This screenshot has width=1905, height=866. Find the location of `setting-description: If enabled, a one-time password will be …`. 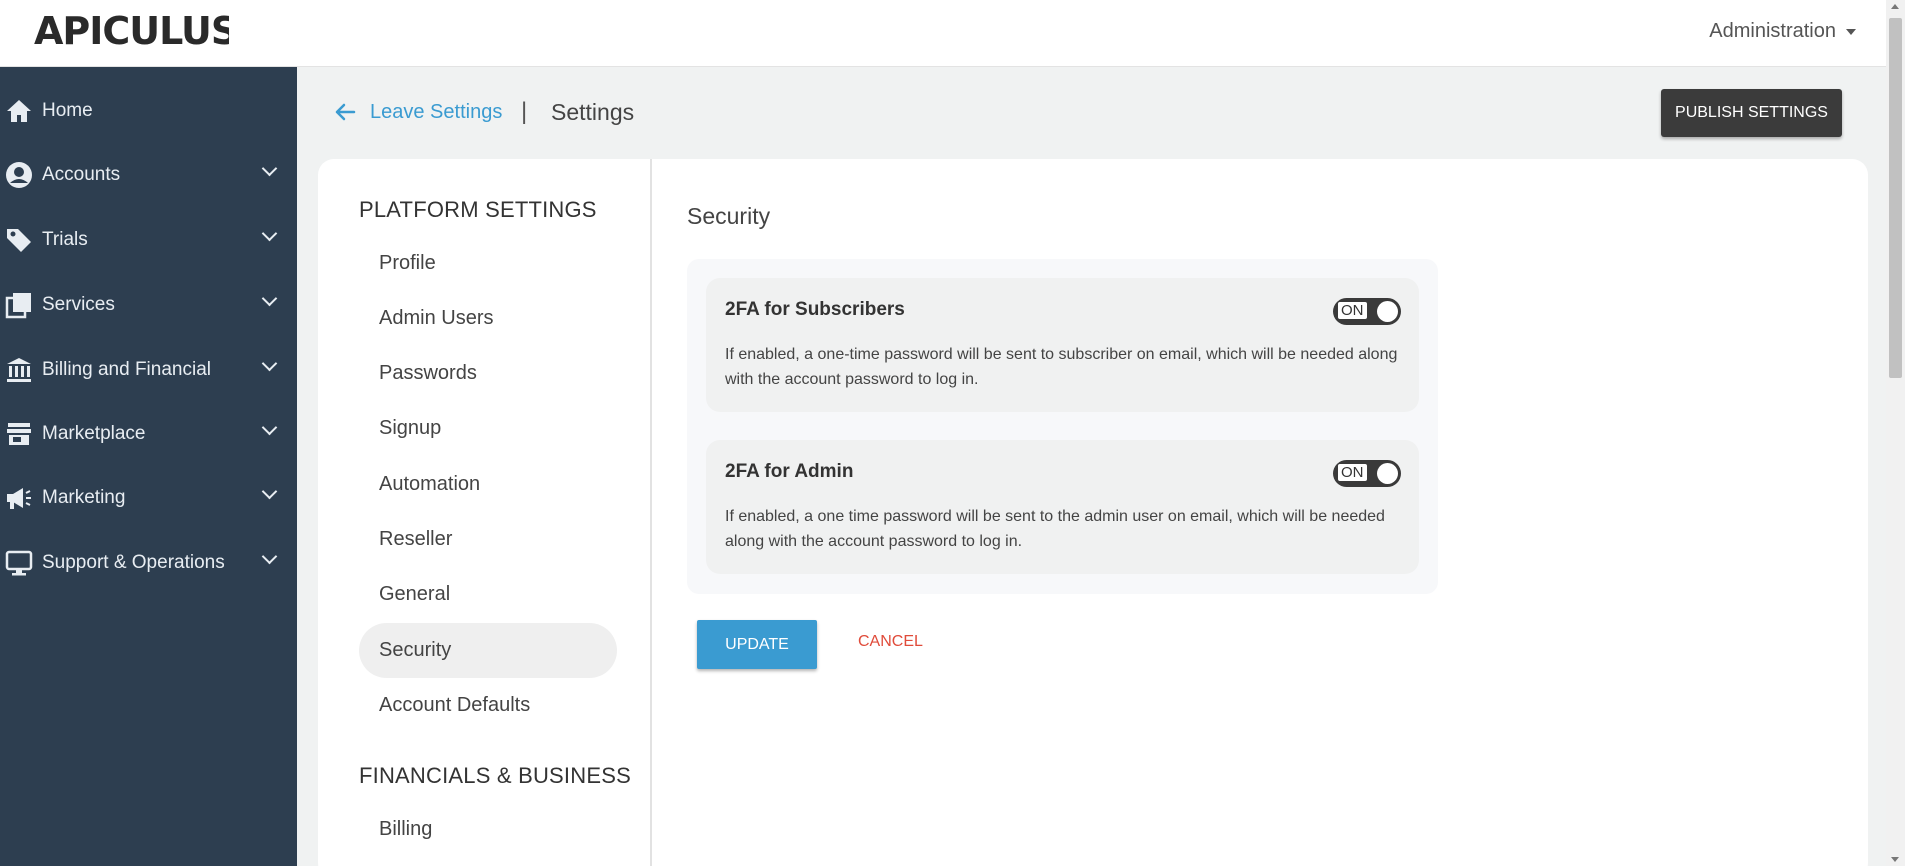

setting-description: If enabled, a one-time password will be … is located at coordinates (1061, 367).